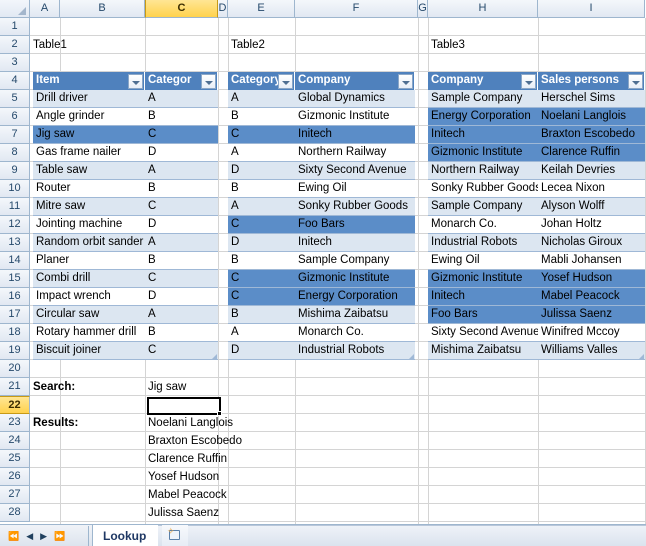 This screenshot has width=646, height=546. What do you see at coordinates (89, 333) in the screenshot?
I see `table-row: Rotary hammer drill` at bounding box center [89, 333].